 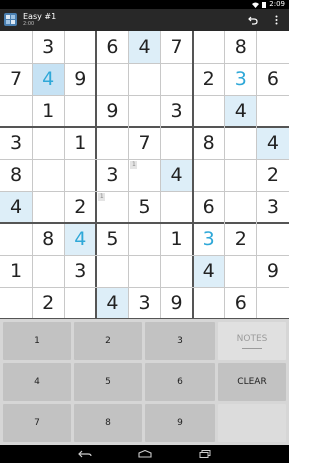 I want to click on key-9: 9, so click(x=180, y=423).